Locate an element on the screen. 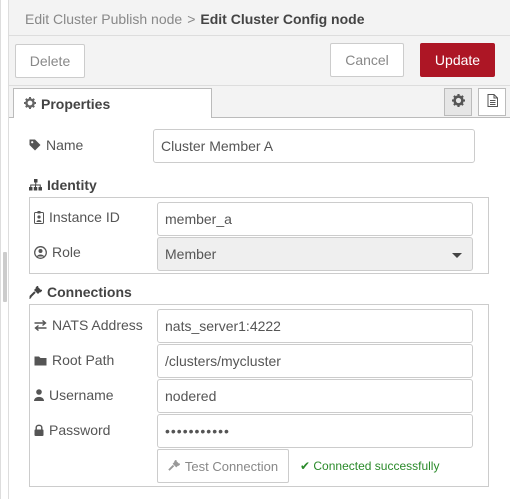 Image resolution: width=510 pixels, height=499 pixels. role-select-value: Member is located at coordinates (191, 254).